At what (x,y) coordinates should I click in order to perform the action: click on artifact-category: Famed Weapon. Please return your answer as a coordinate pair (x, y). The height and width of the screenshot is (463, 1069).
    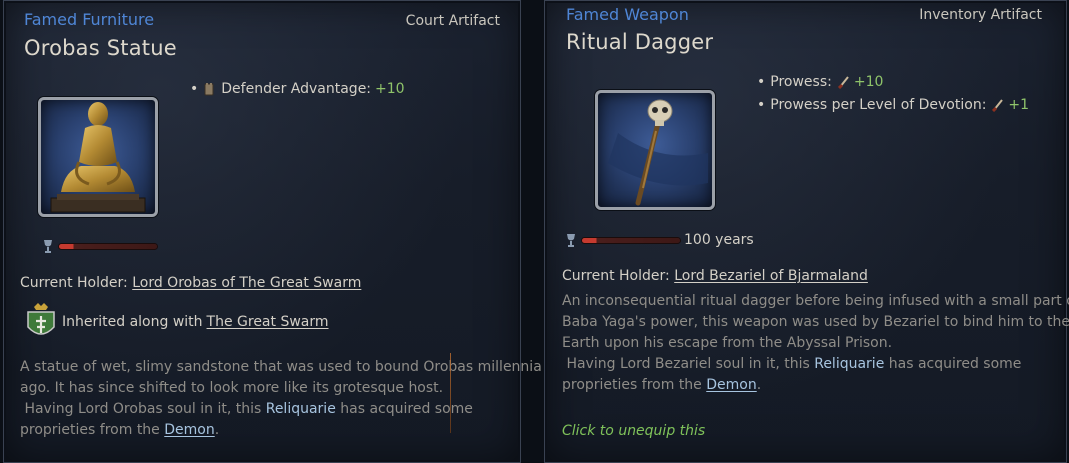
    Looking at the image, I should click on (627, 14).